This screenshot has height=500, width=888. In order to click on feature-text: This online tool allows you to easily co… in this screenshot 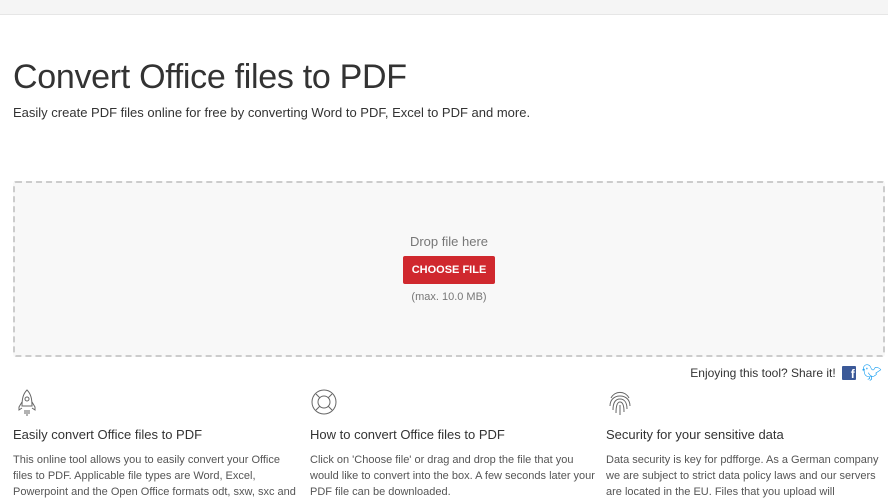, I will do `click(154, 476)`.